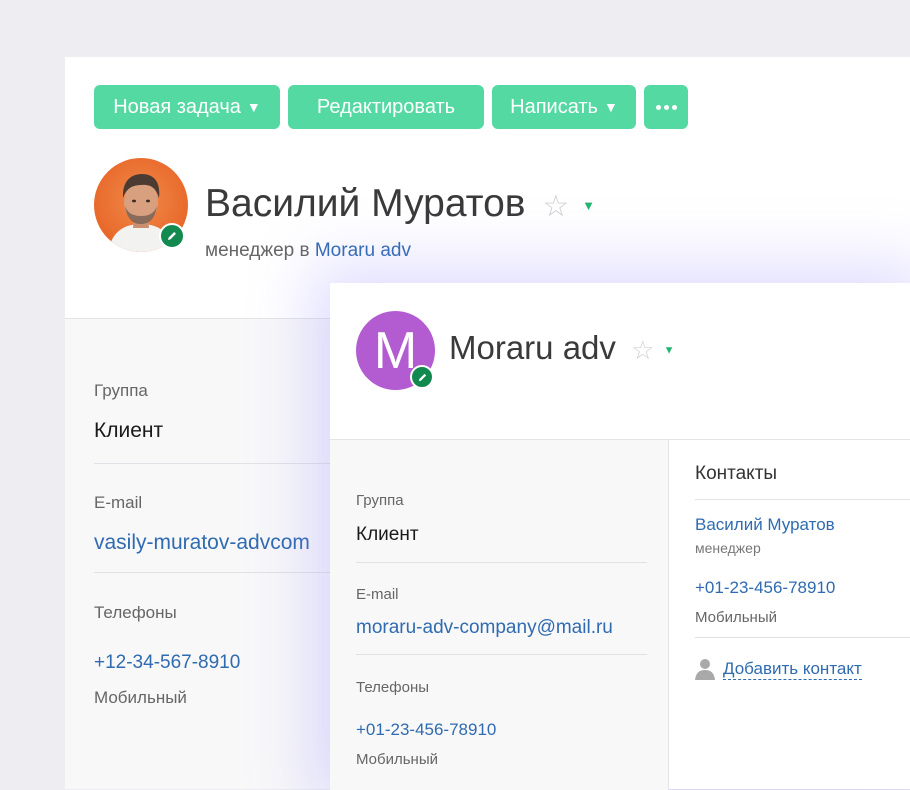 The image size is (910, 790). I want to click on contact-phone-link: +01-23-456-78910, so click(765, 588).